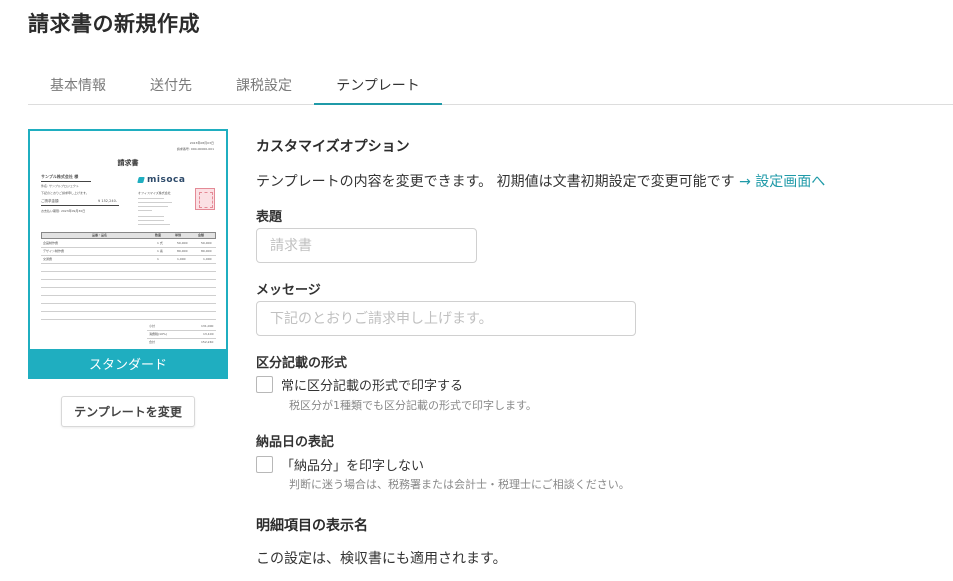  Describe the element at coordinates (141, 180) in the screenshot. I see `misoca-logo-icon` at that location.